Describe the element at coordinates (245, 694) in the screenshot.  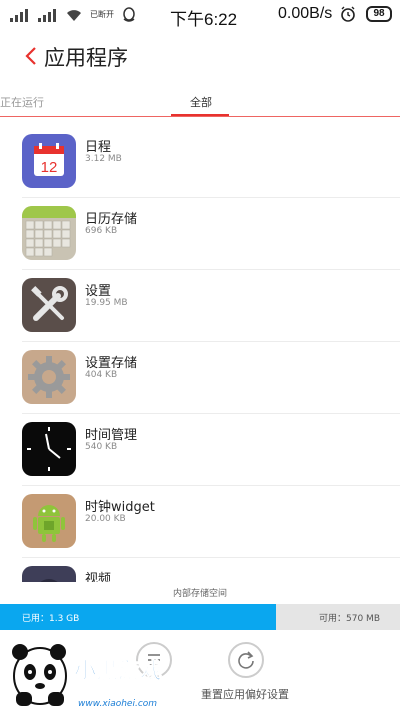
I see `reset-preferences-label: 重置应用偏好设置` at that location.